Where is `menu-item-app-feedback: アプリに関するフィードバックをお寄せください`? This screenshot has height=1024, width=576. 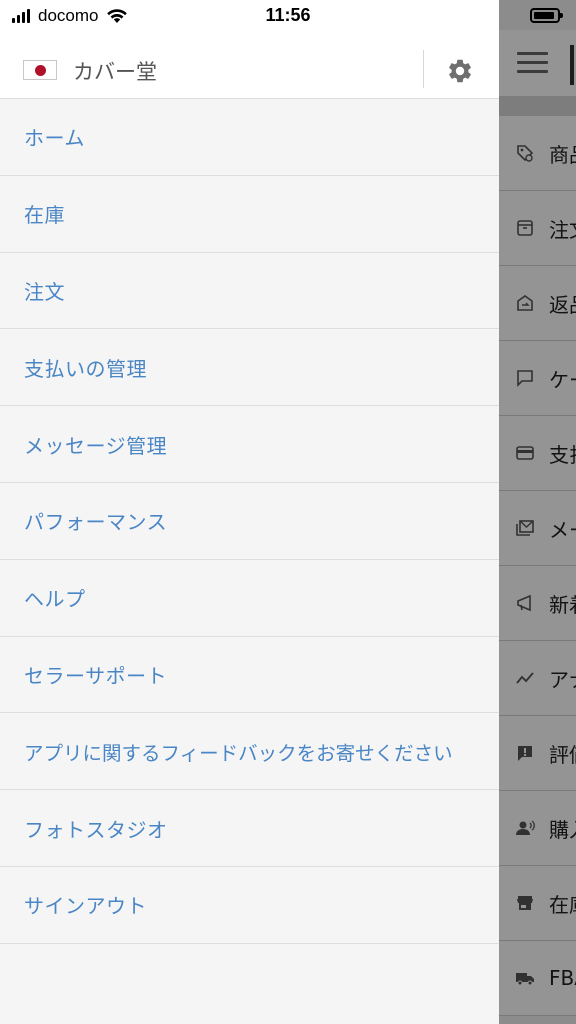 menu-item-app-feedback: アプリに関するフィードバックをお寄せください is located at coordinates (249, 752).